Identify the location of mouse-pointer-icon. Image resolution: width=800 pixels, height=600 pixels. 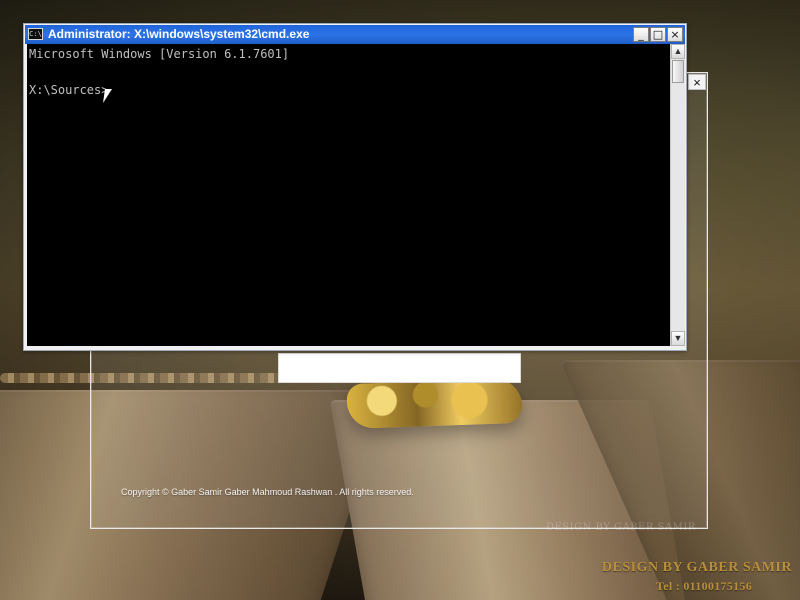
(111, 96).